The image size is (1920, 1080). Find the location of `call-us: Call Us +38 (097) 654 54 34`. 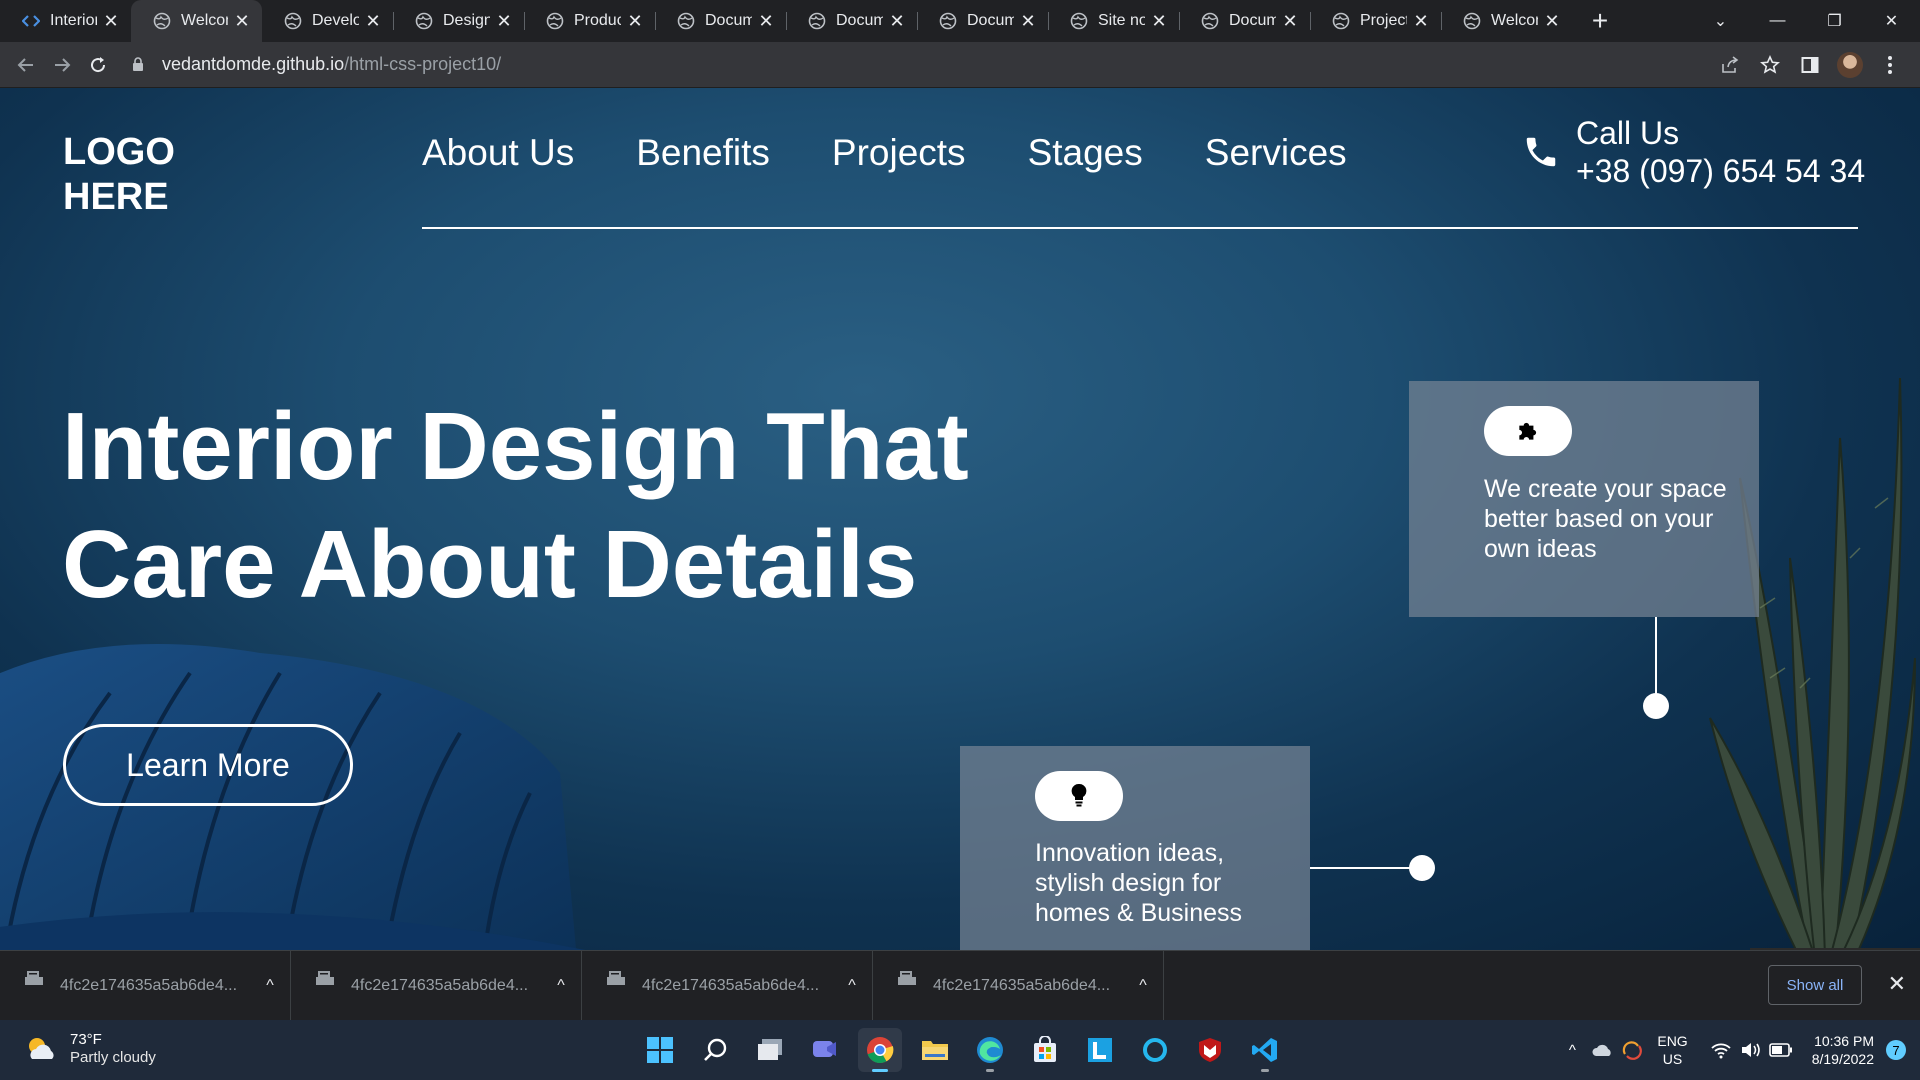

call-us: Call Us +38 (097) 654 54 34 is located at coordinates (1693, 152).